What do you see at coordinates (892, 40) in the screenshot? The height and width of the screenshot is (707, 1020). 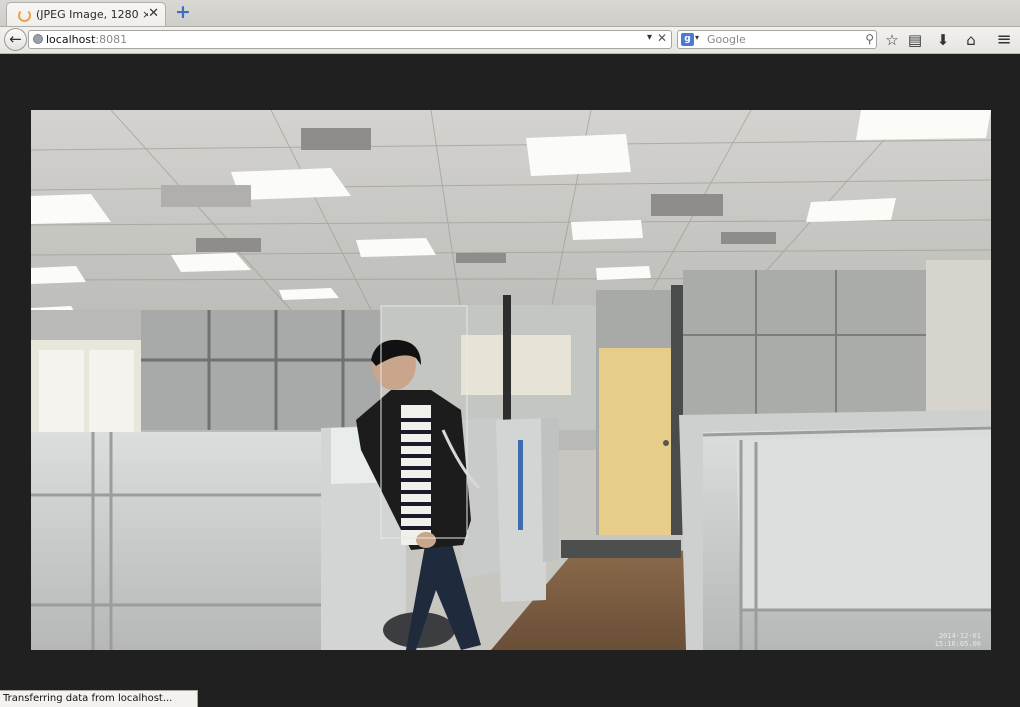 I see `bookmark-star-icon: ☆` at bounding box center [892, 40].